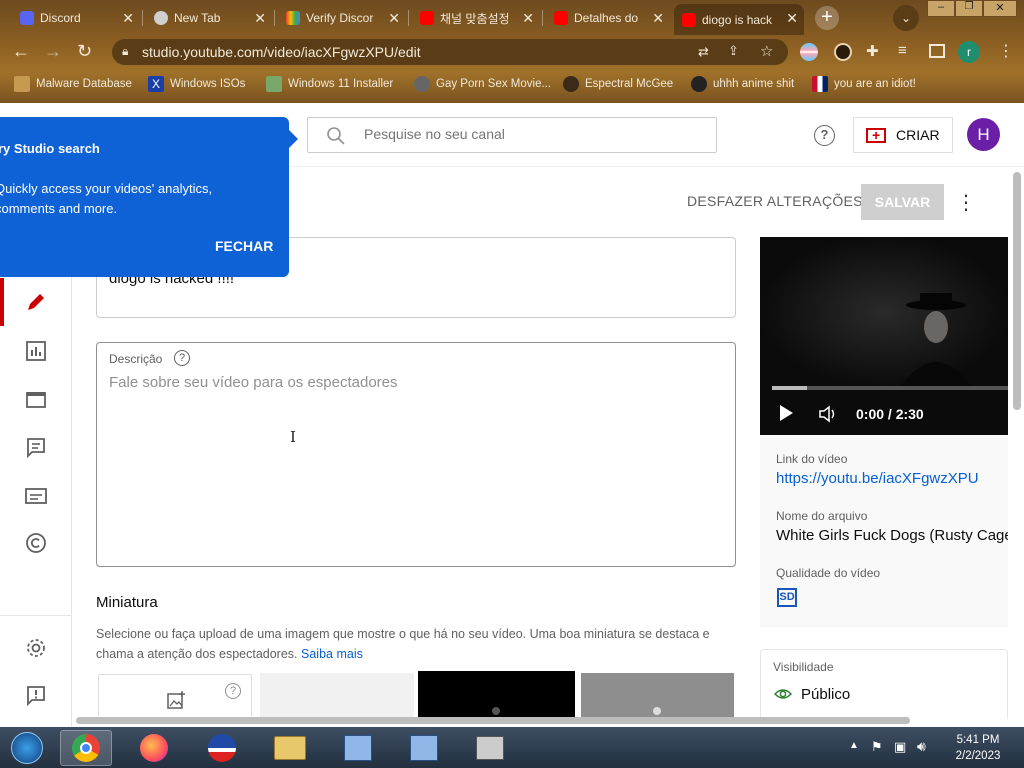  What do you see at coordinates (209, 18) in the screenshot?
I see `tab-new-tab: New Tab ✕` at bounding box center [209, 18].